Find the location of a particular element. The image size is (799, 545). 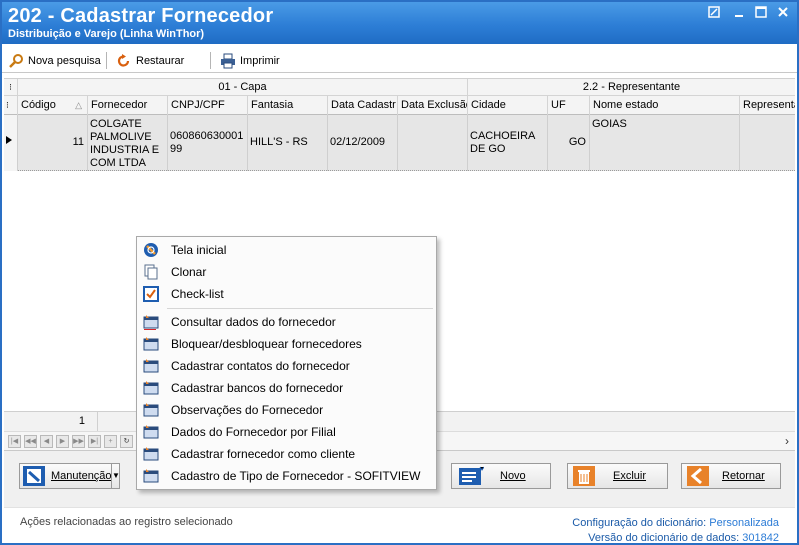

column-header-data-cadastro: Data Cadastr is located at coordinates (363, 105).